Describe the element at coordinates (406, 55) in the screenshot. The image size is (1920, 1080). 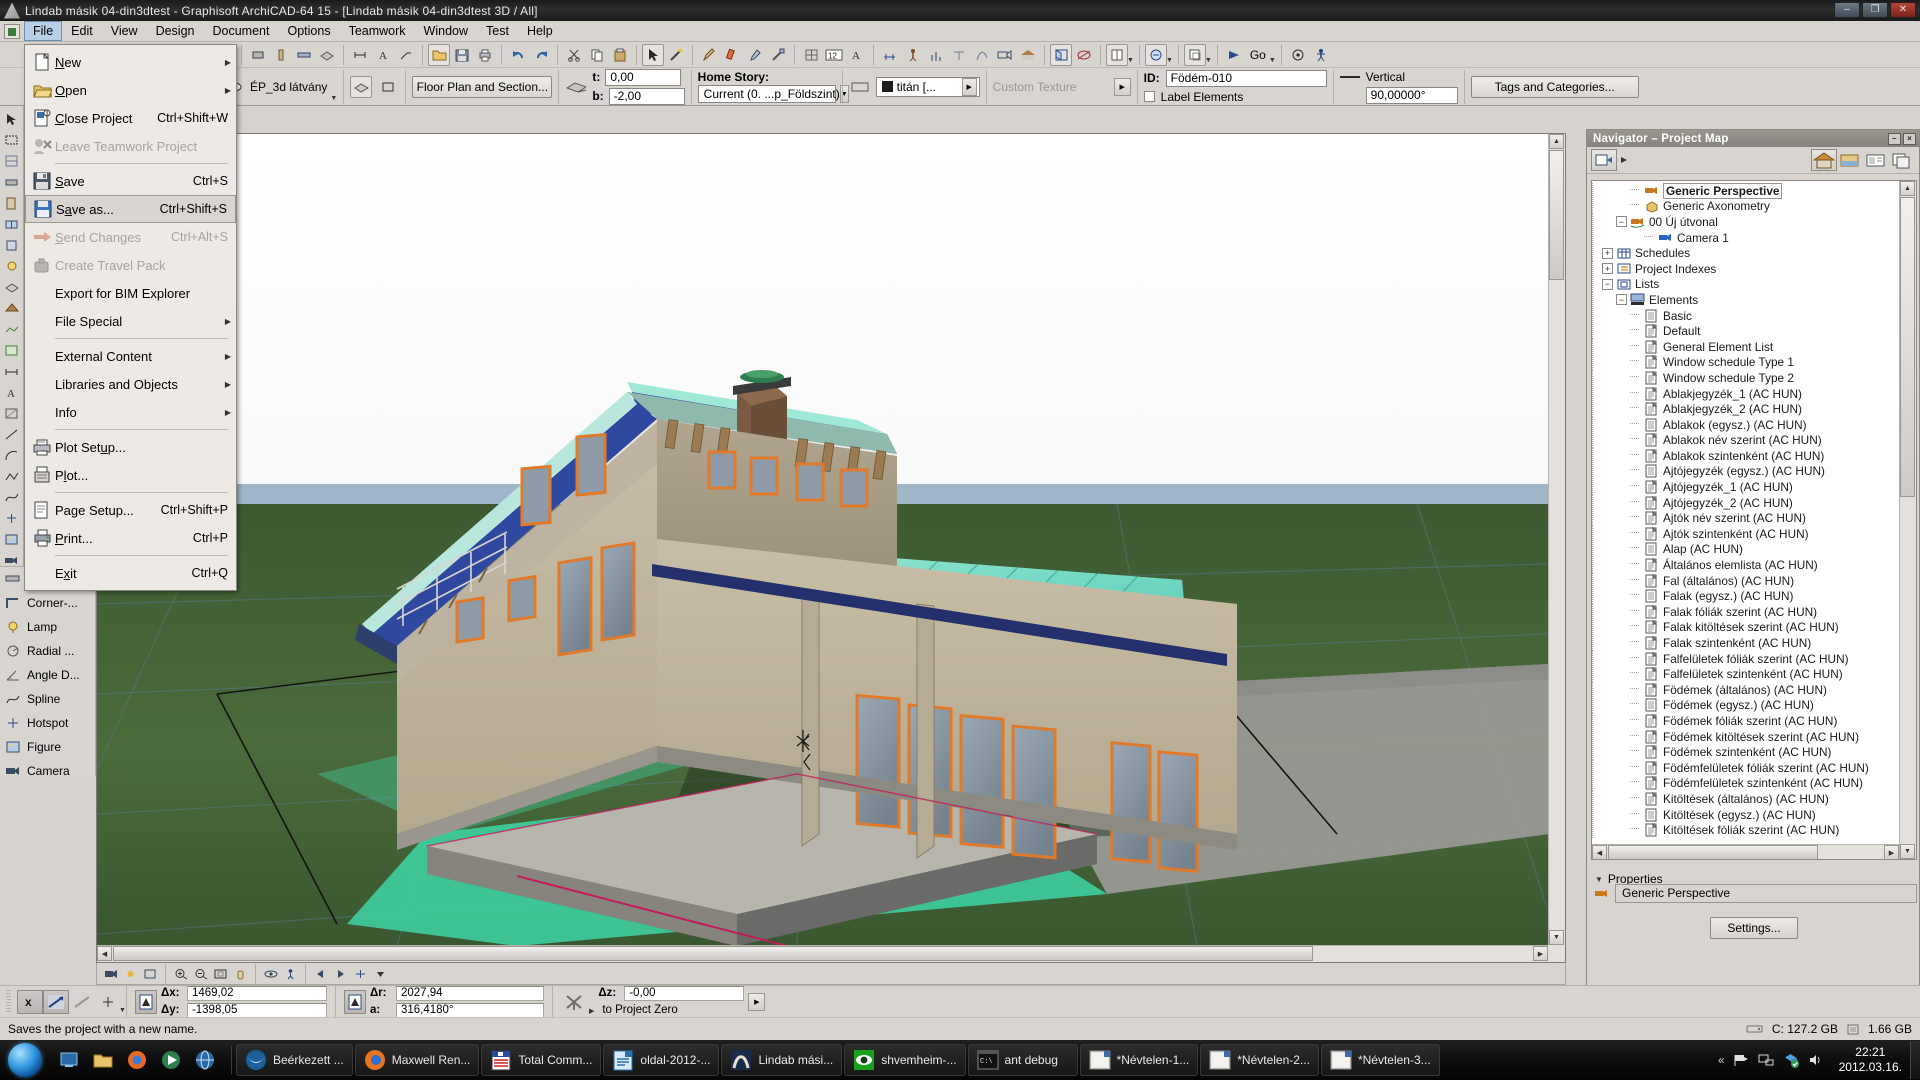
I see `label-tool-icon` at that location.